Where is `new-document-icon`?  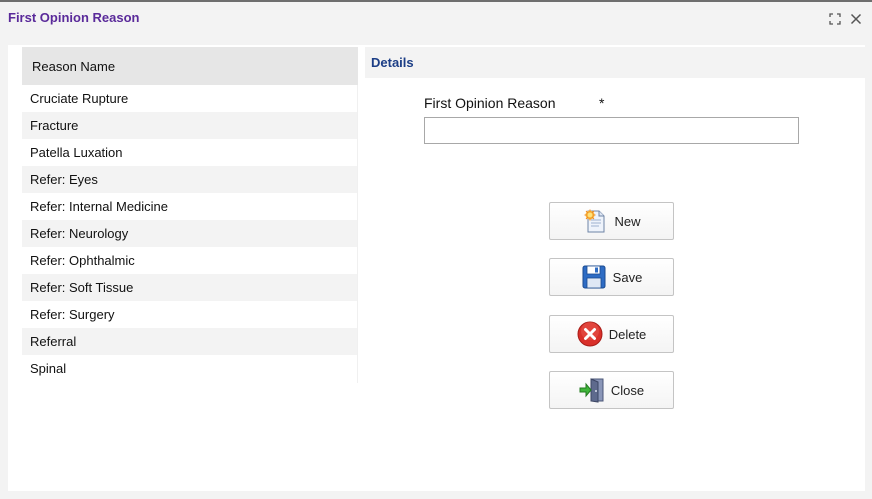 new-document-icon is located at coordinates (595, 221).